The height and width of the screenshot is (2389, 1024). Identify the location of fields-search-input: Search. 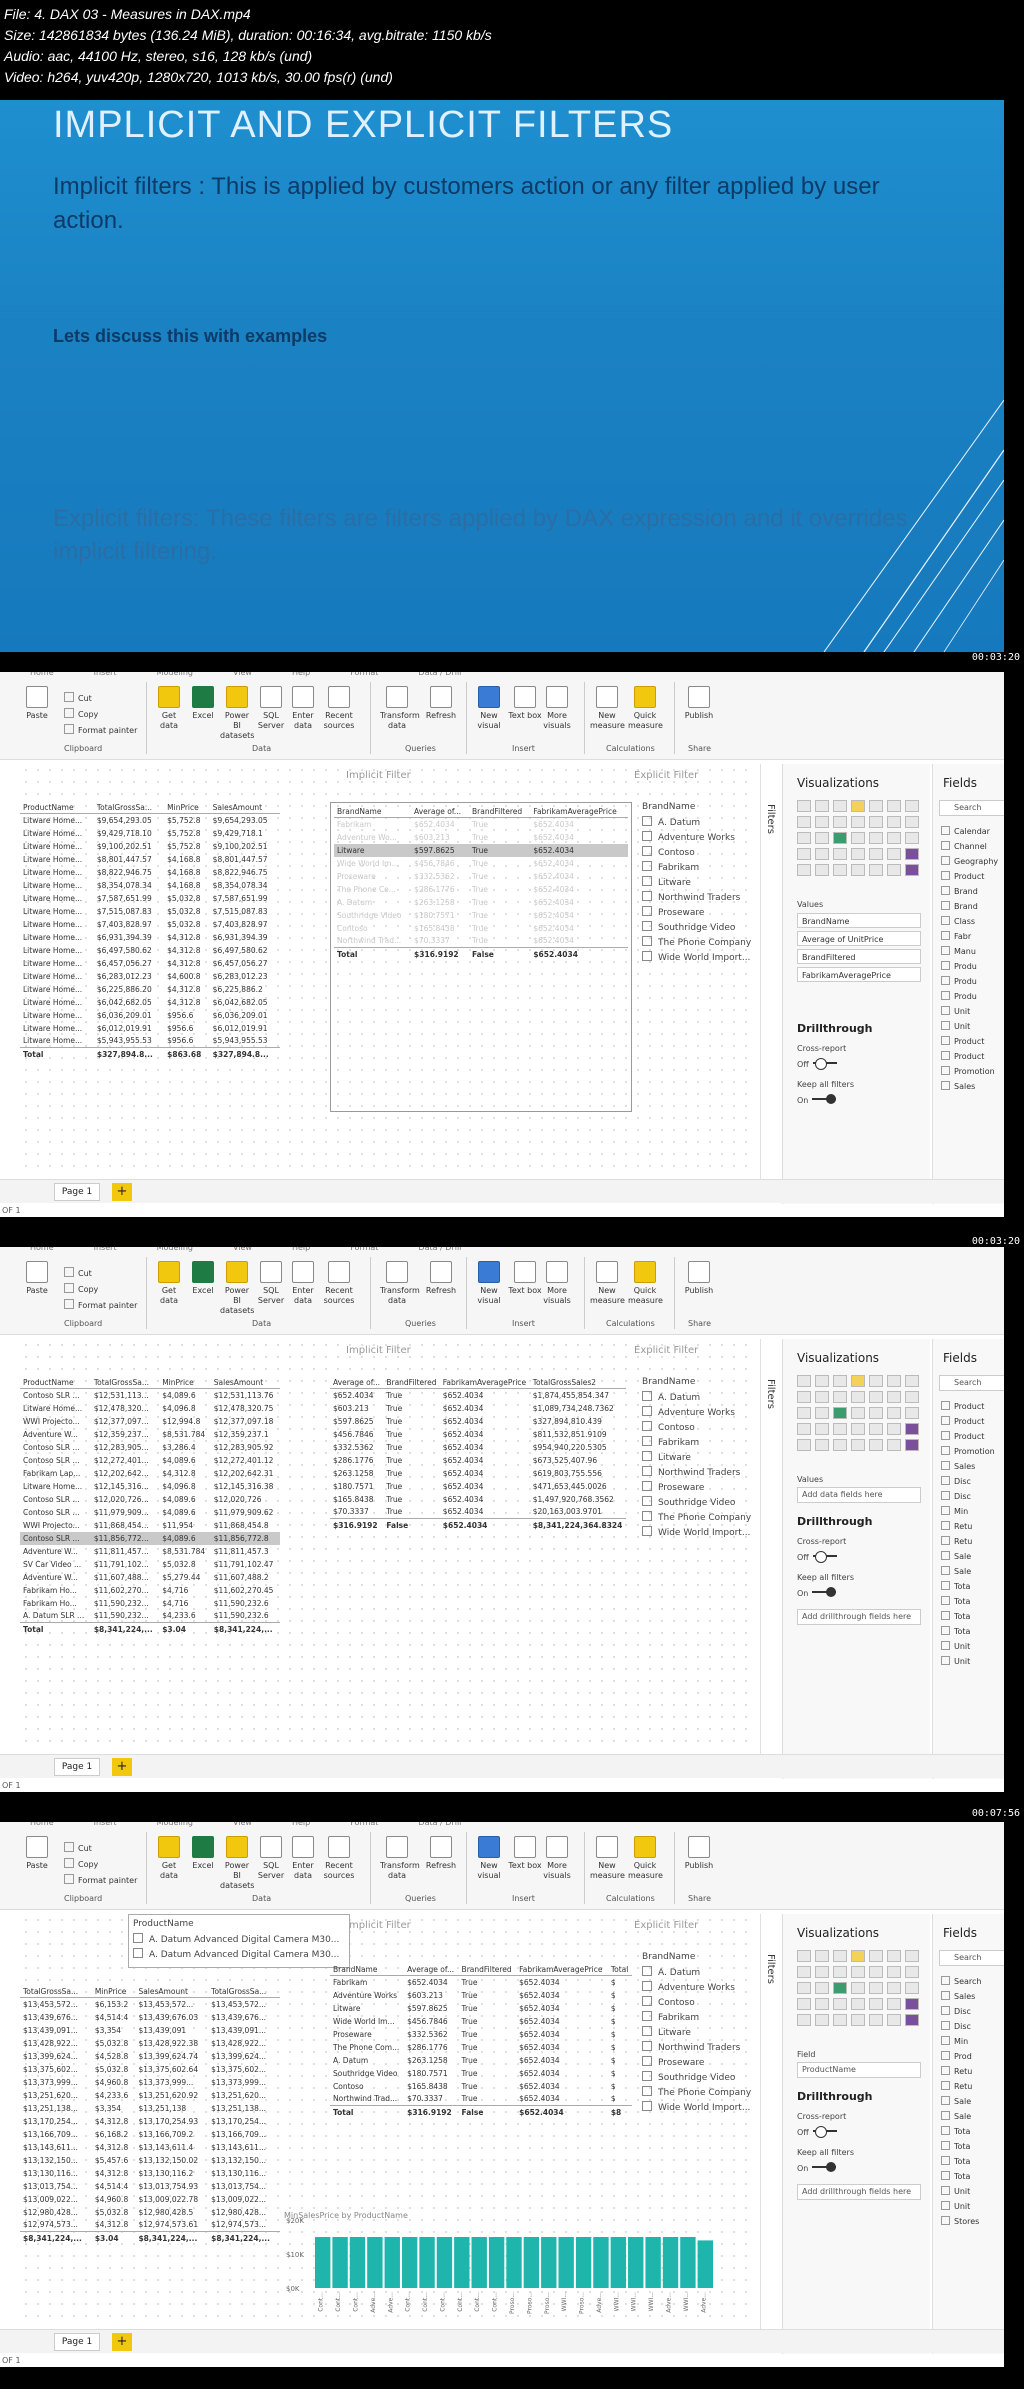
(971, 1958).